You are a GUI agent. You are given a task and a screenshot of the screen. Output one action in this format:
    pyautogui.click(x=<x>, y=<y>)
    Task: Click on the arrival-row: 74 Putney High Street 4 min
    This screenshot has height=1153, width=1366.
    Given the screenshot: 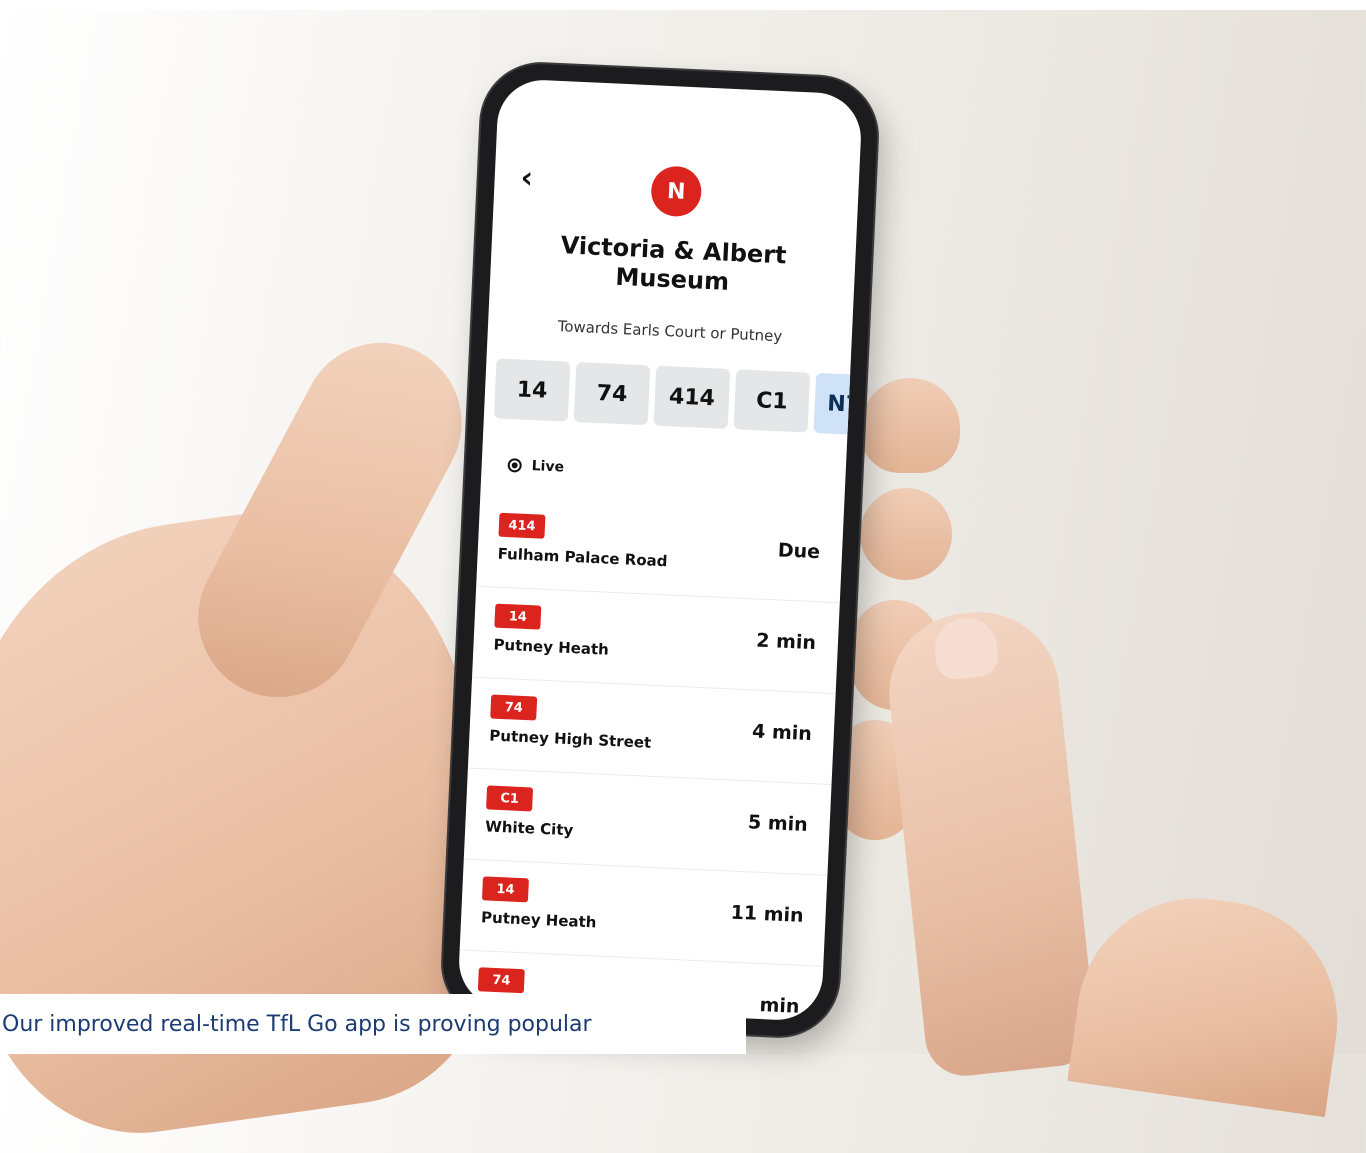 What is the action you would take?
    pyautogui.click(x=651, y=731)
    